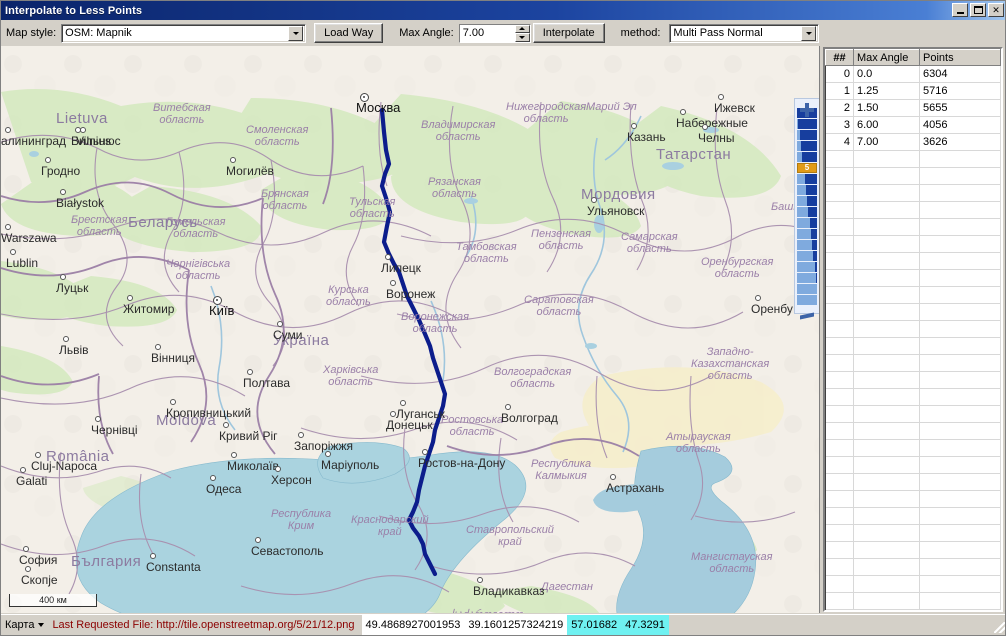  Describe the element at coordinates (487, 33) in the screenshot. I see `max-angle-input` at that location.